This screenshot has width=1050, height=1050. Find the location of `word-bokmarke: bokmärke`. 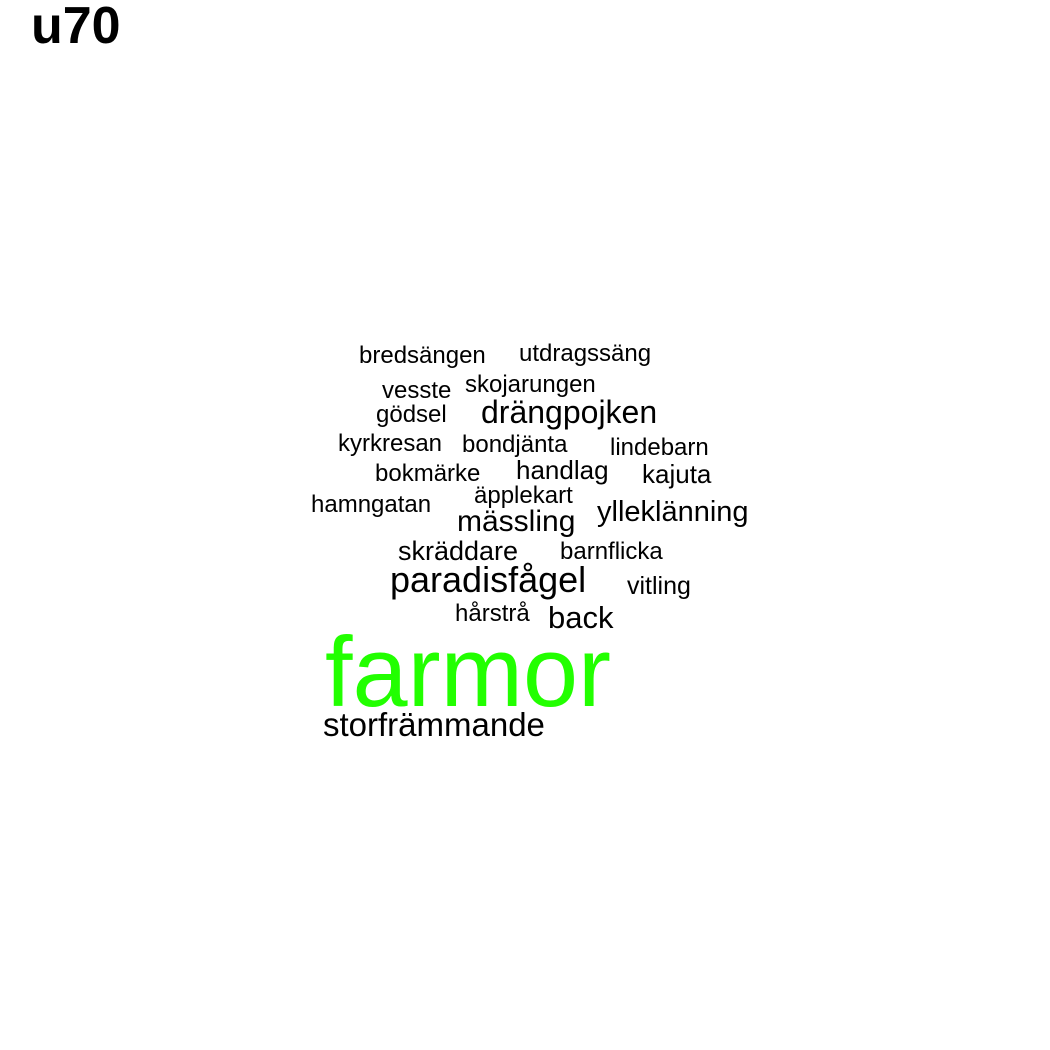

word-bokmarke: bokmärke is located at coordinates (428, 473).